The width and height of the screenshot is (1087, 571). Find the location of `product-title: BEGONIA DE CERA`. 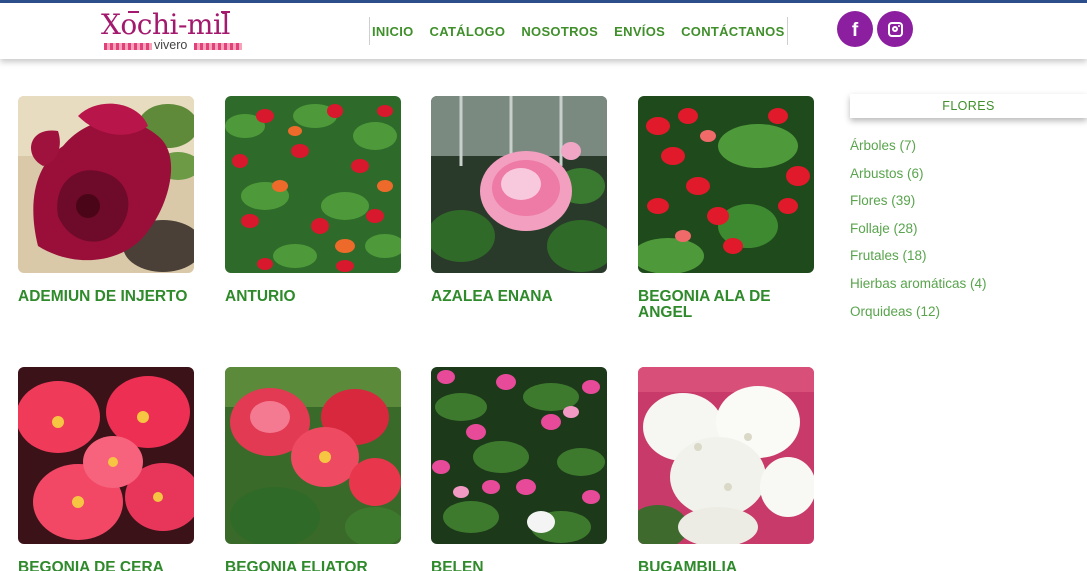

product-title: BEGONIA DE CERA is located at coordinates (106, 565).